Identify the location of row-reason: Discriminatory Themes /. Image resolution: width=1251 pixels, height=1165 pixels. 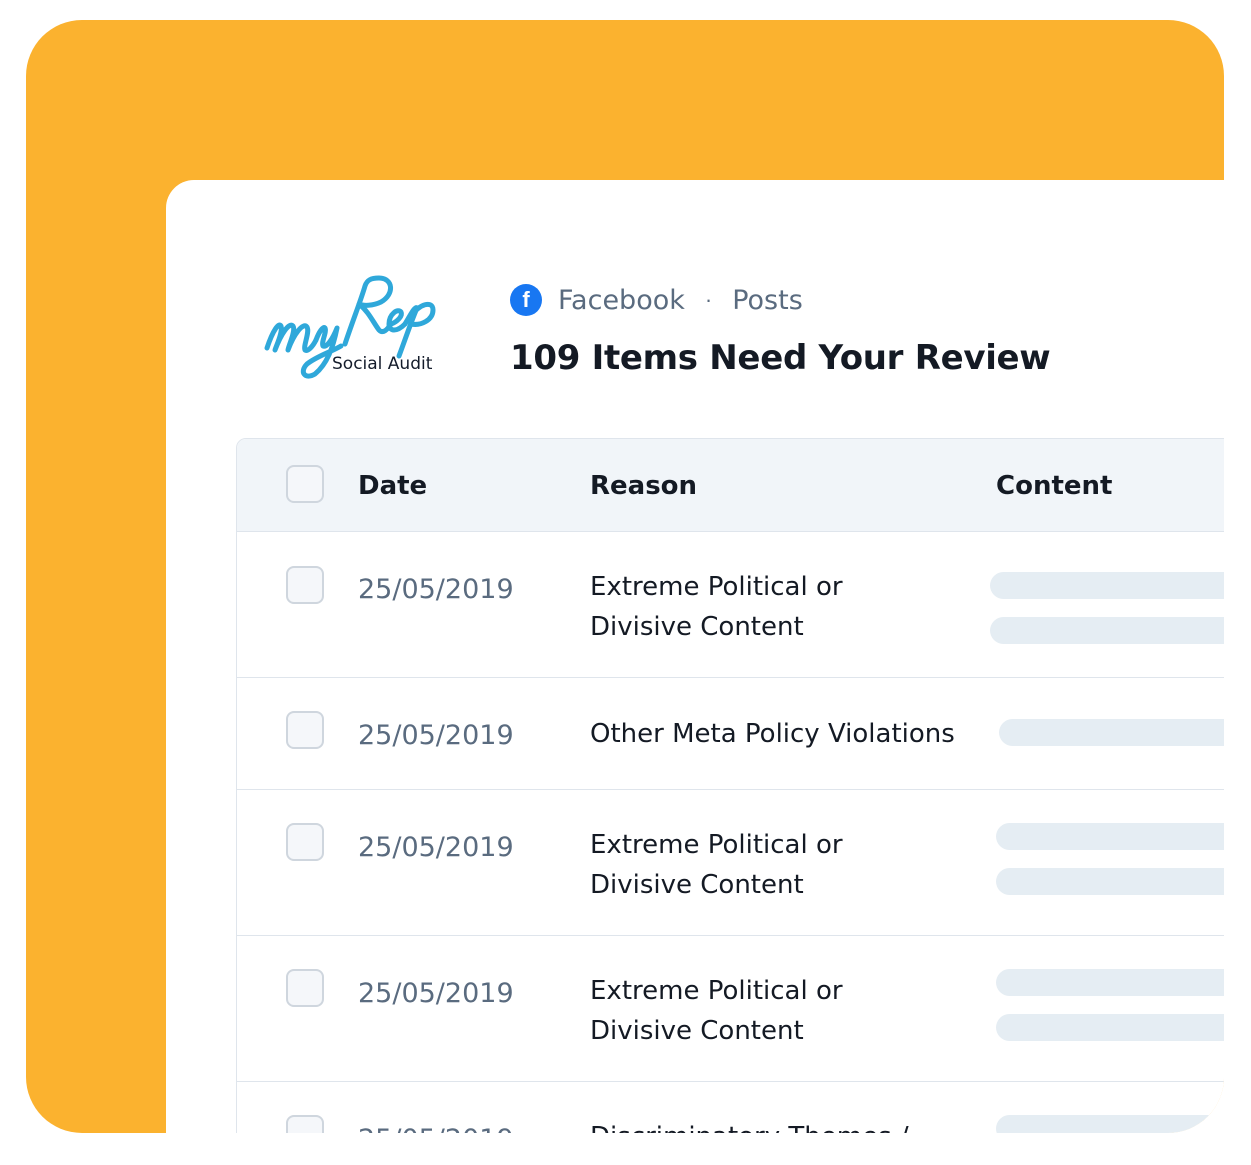
(749, 1125).